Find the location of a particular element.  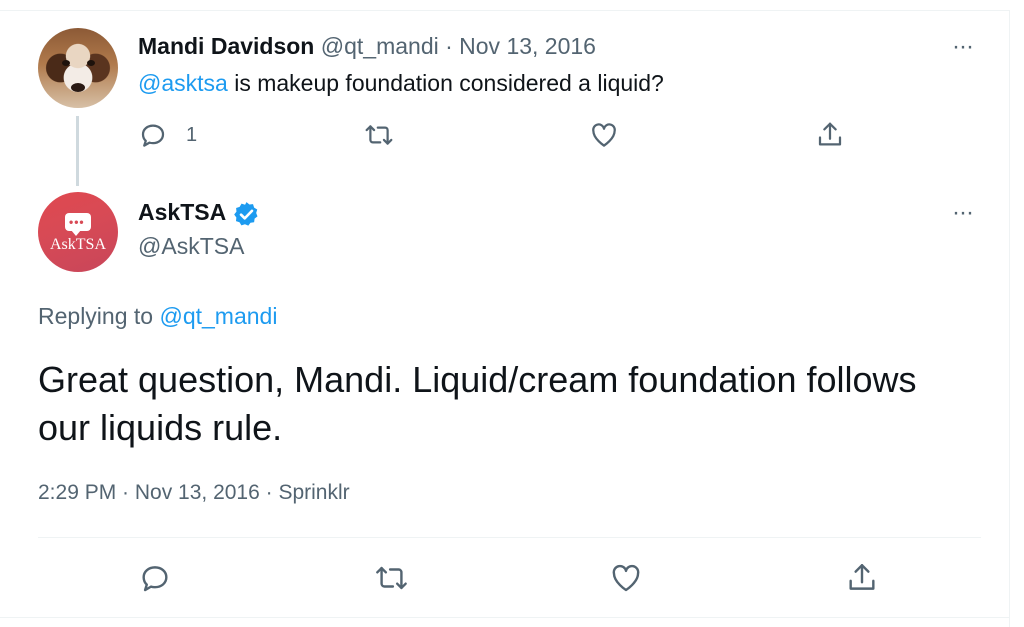

right-divider is located at coordinates (1009, 318).